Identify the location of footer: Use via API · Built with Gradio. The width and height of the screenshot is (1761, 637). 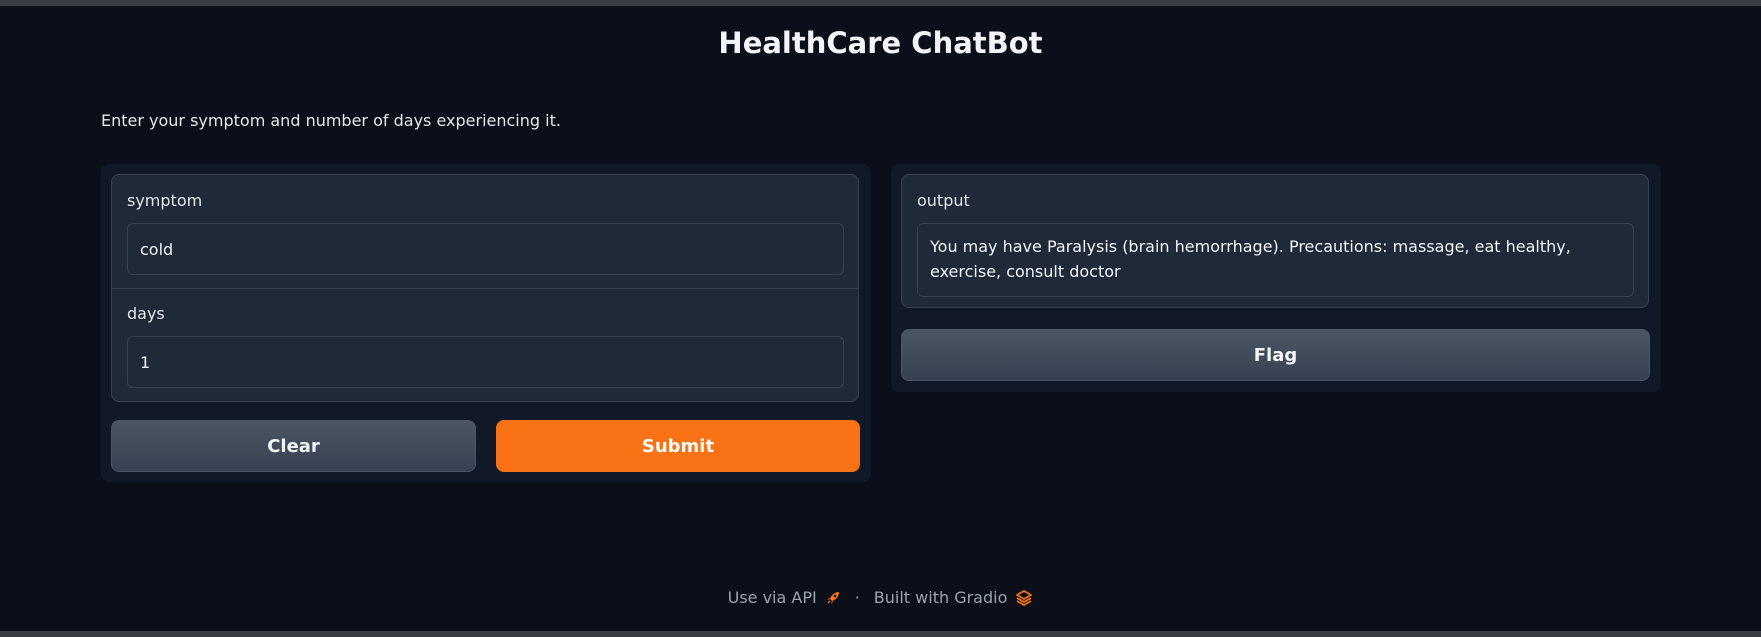
(880, 597).